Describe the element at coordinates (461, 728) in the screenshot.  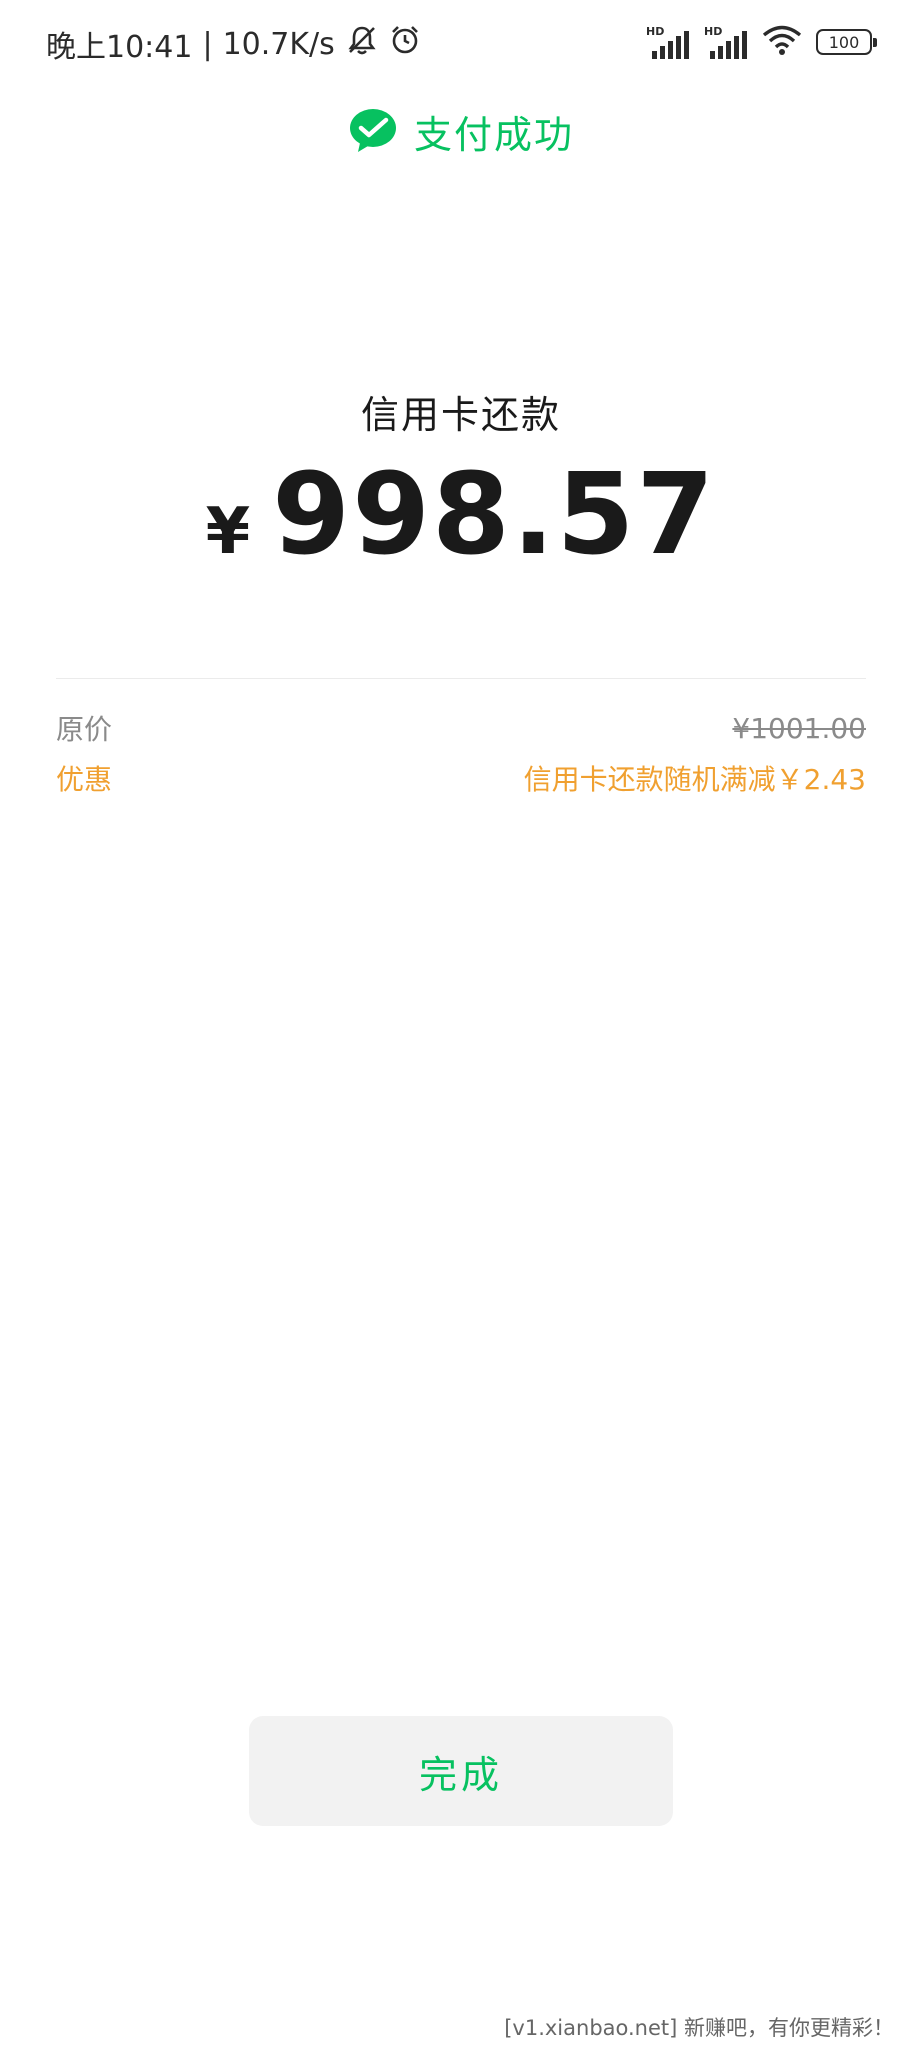
I see `original-price-row: 原价 ¥1001.00` at that location.